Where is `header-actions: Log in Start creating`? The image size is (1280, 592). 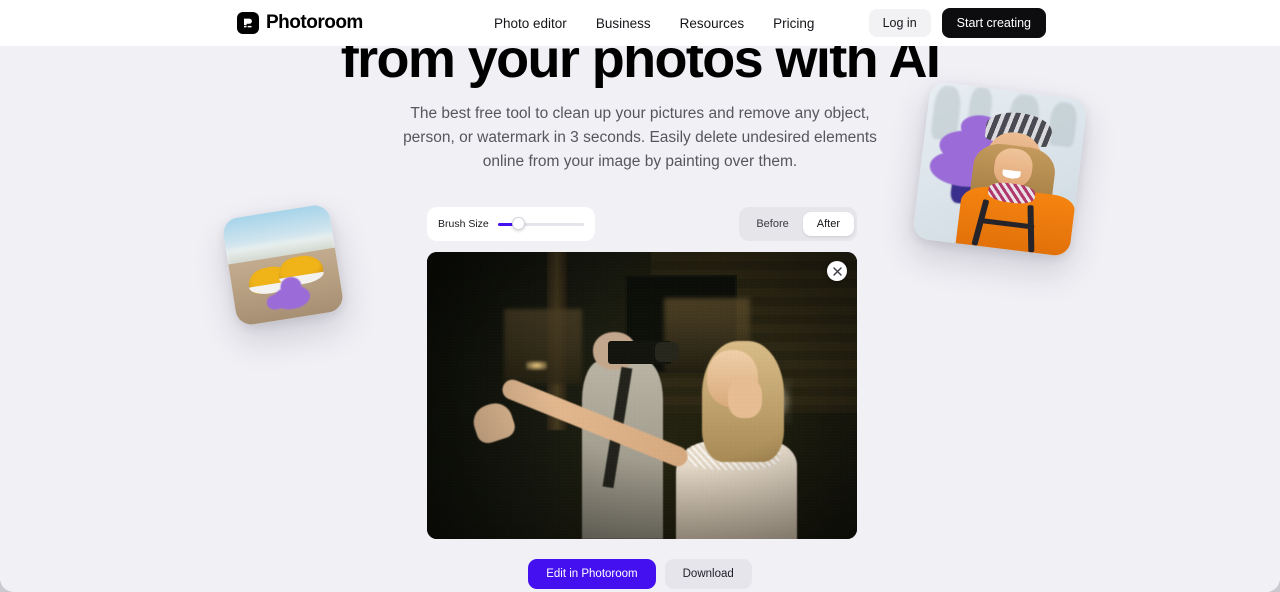 header-actions: Log in Start creating is located at coordinates (957, 23).